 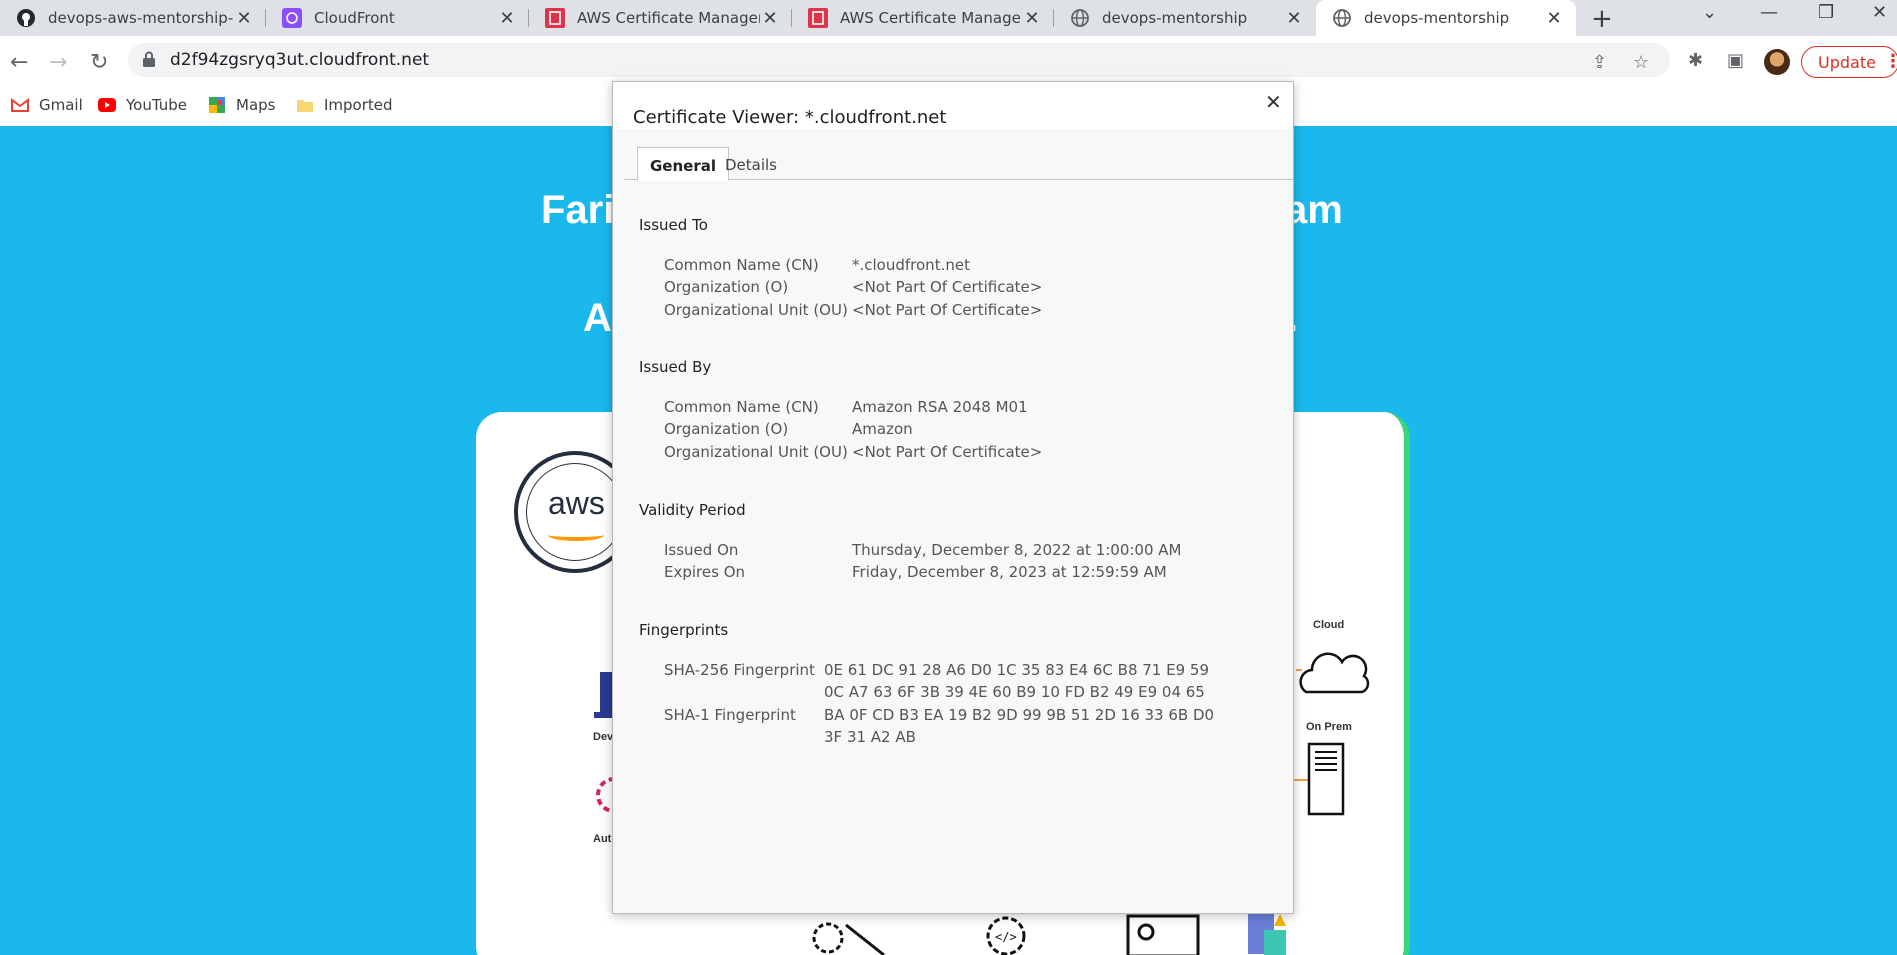 What do you see at coordinates (692, 510) in the screenshot?
I see `section-heading: Validity Period` at bounding box center [692, 510].